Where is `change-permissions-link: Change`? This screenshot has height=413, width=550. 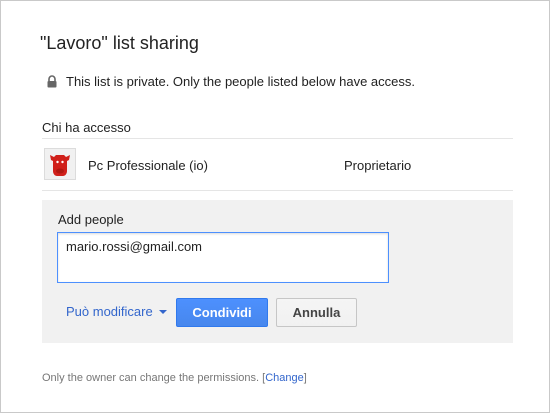
change-permissions-link: Change is located at coordinates (284, 378).